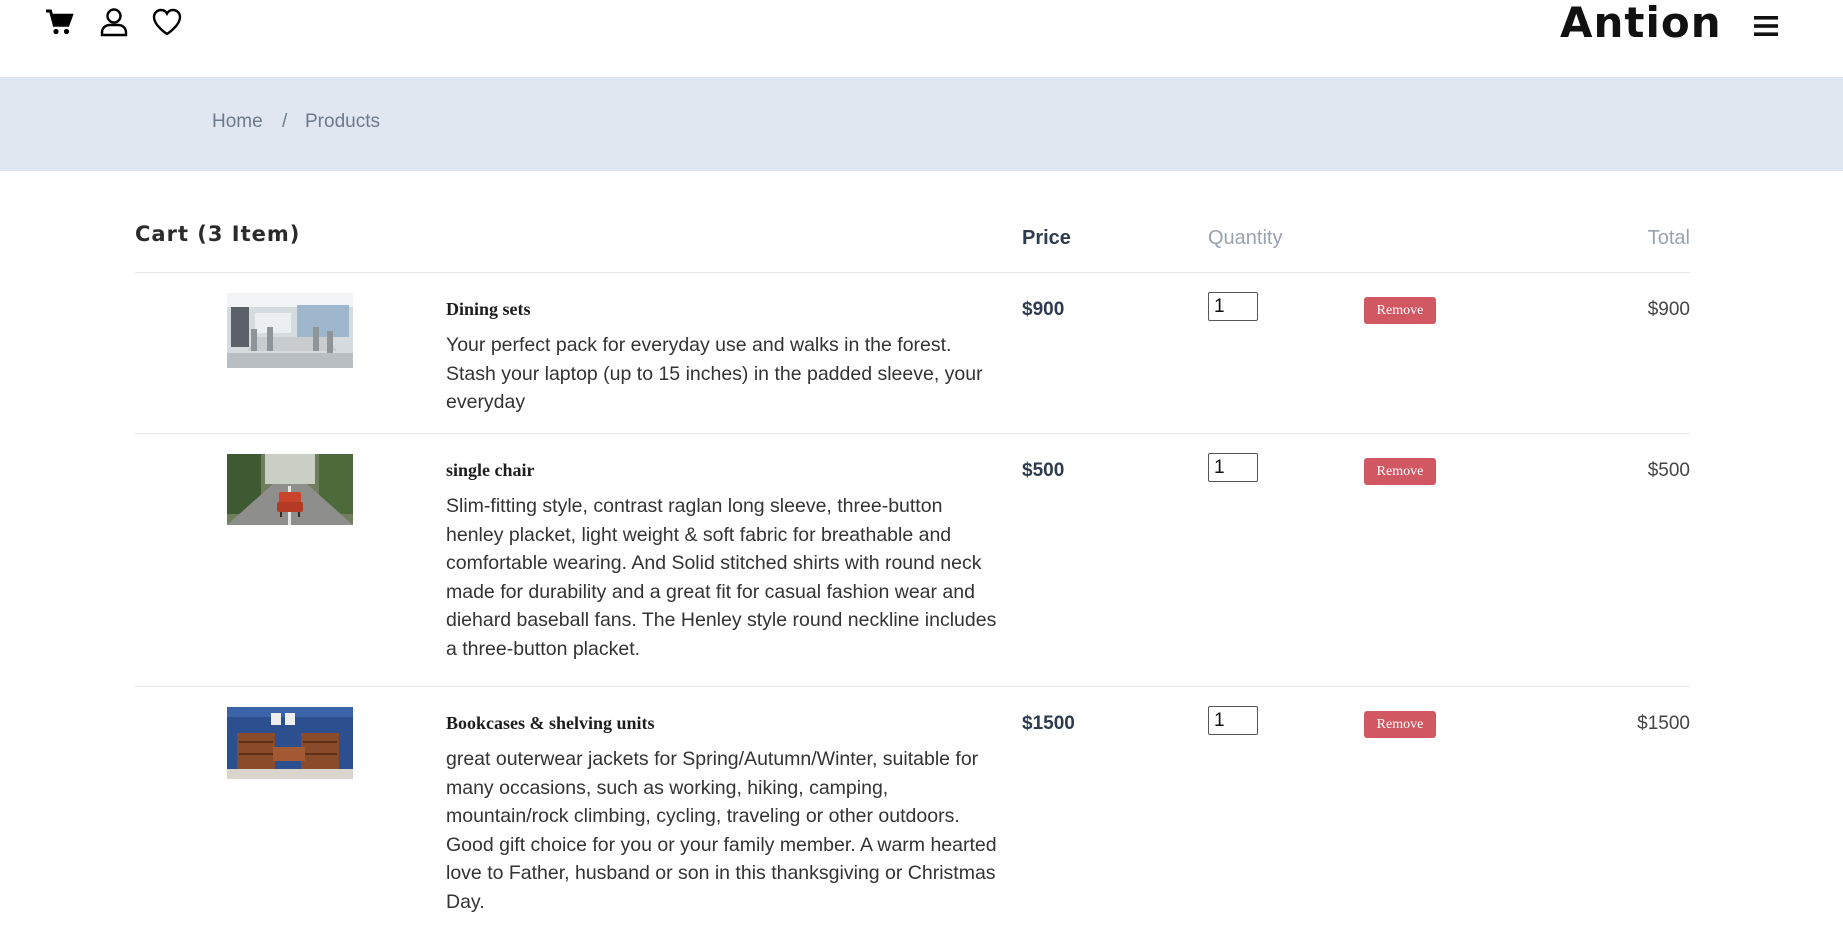  Describe the element at coordinates (1043, 309) in the screenshot. I see `product-price: $900` at that location.